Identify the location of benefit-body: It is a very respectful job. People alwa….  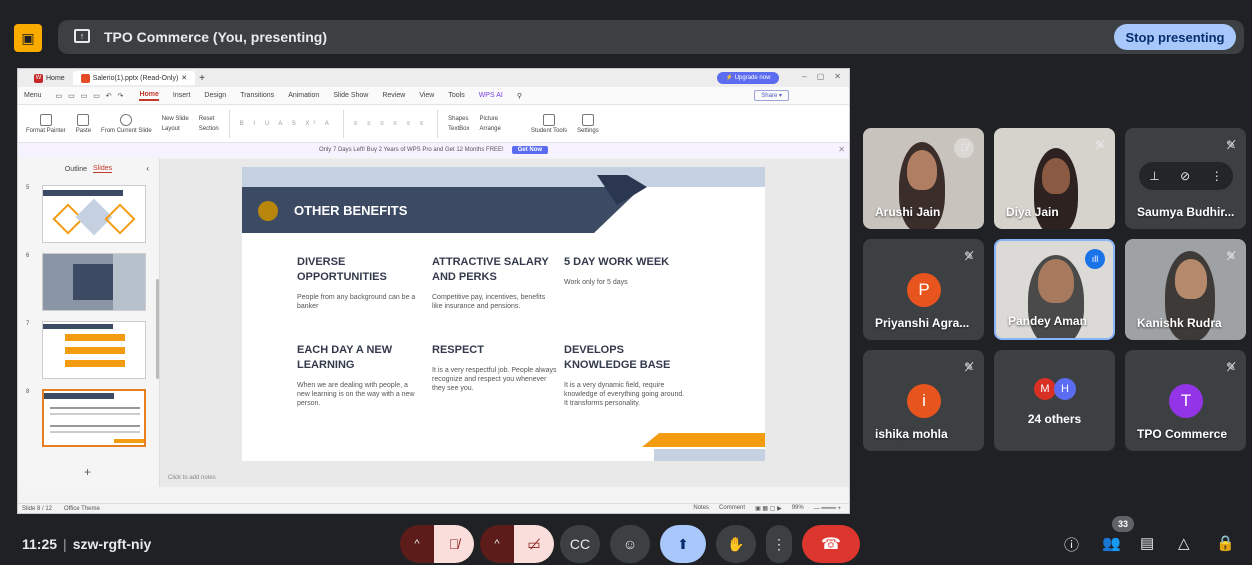
(494, 379).